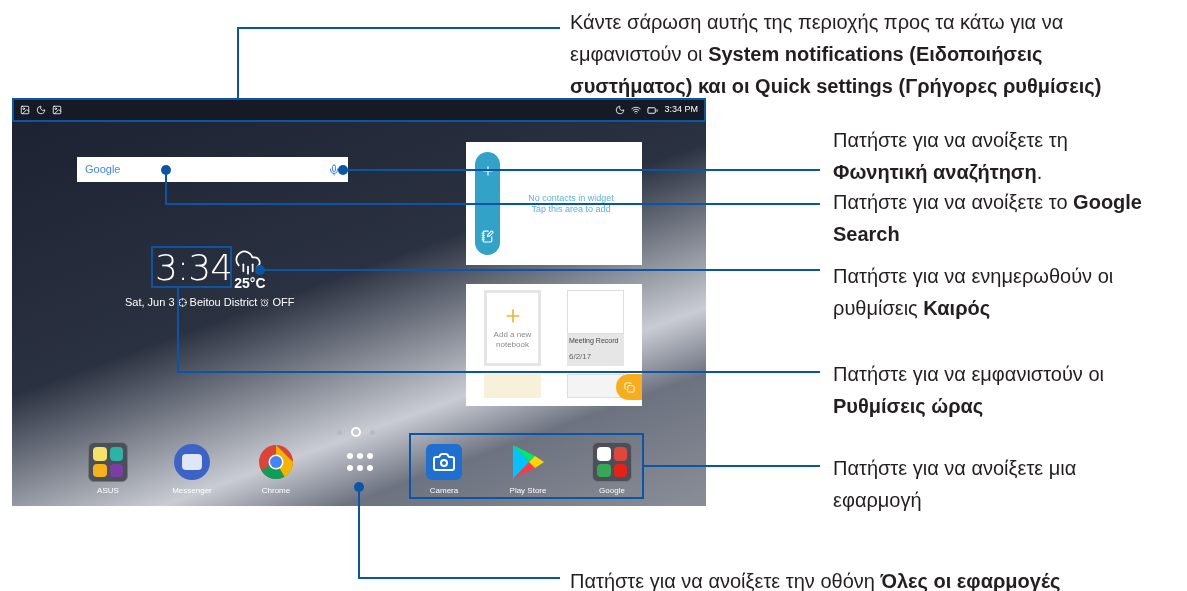  I want to click on chat-bubble-icon, so click(192, 462).